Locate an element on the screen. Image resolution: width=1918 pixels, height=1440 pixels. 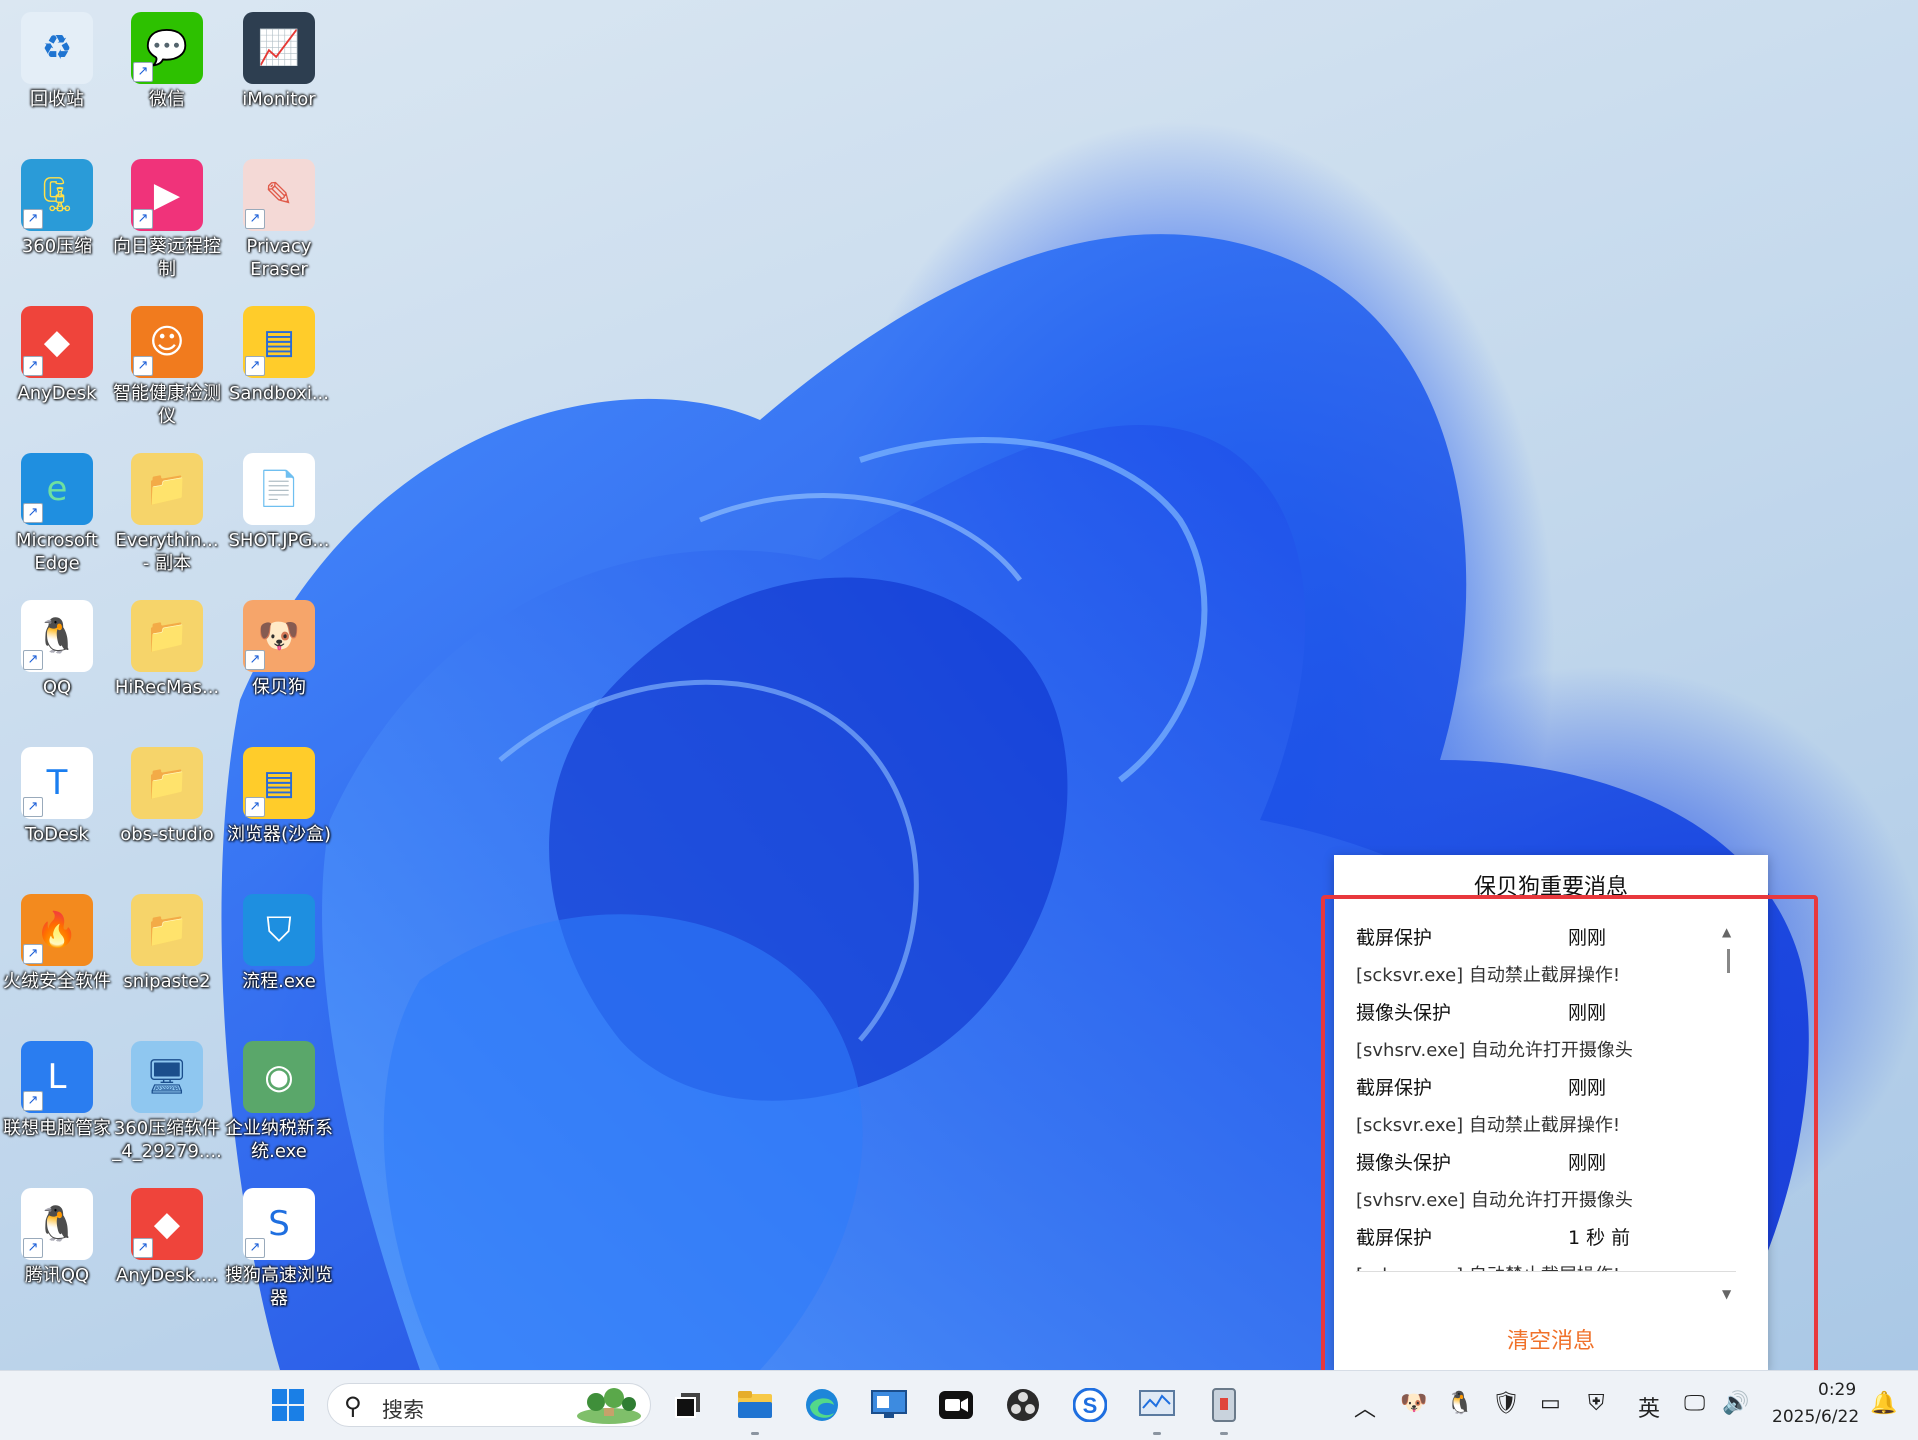
desktop-icon: 📁 obs-studio is located at coordinates (167, 796).